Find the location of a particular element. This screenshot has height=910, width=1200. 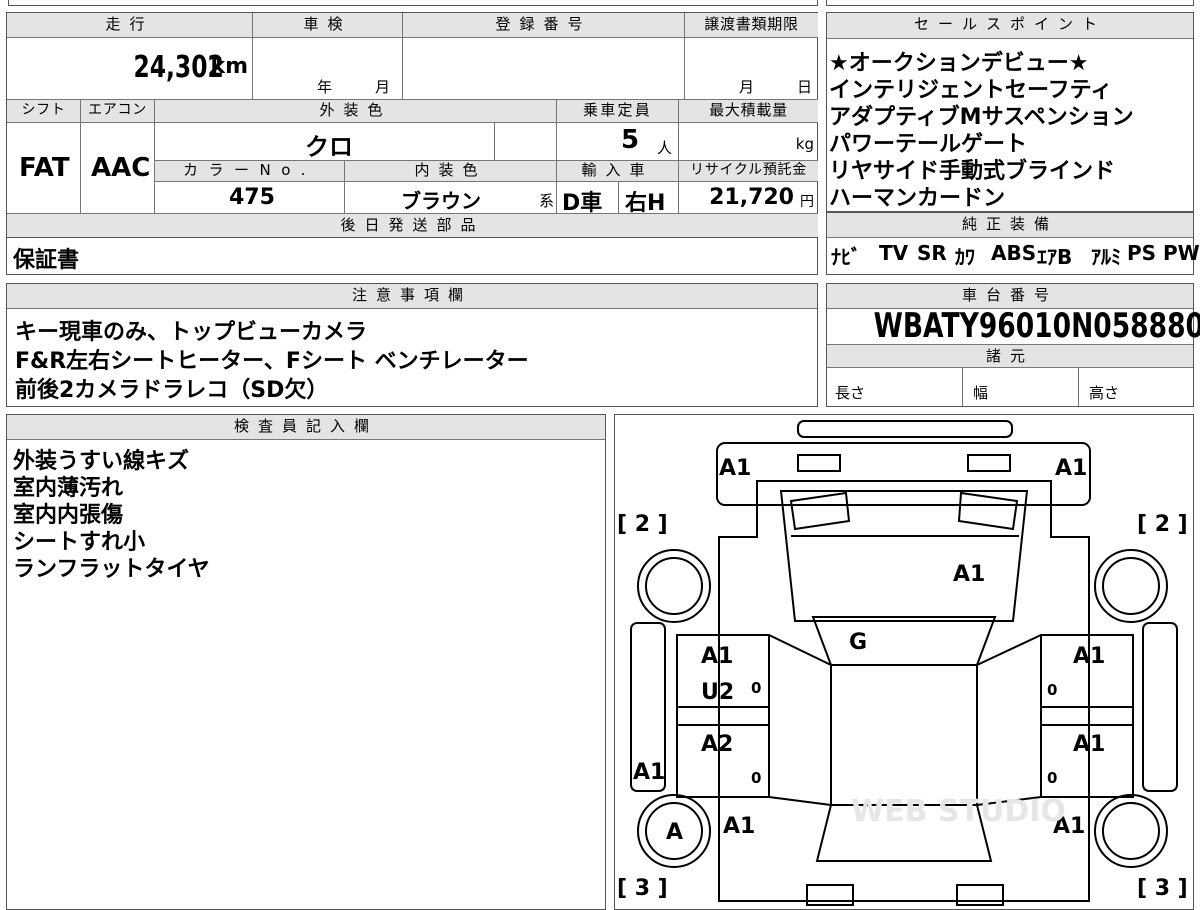

rear-right-wheel-inner is located at coordinates (1131, 831).